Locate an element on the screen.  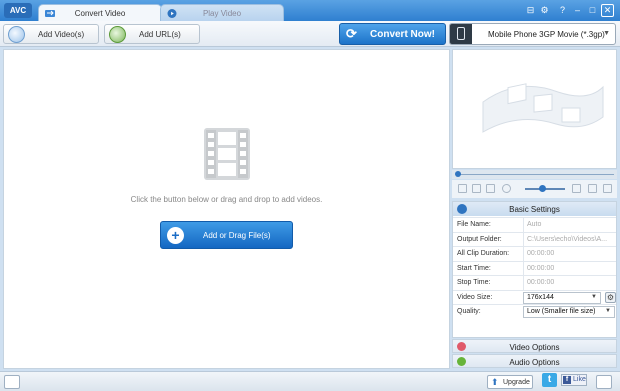
crop-icon is located at coordinates (576, 188).